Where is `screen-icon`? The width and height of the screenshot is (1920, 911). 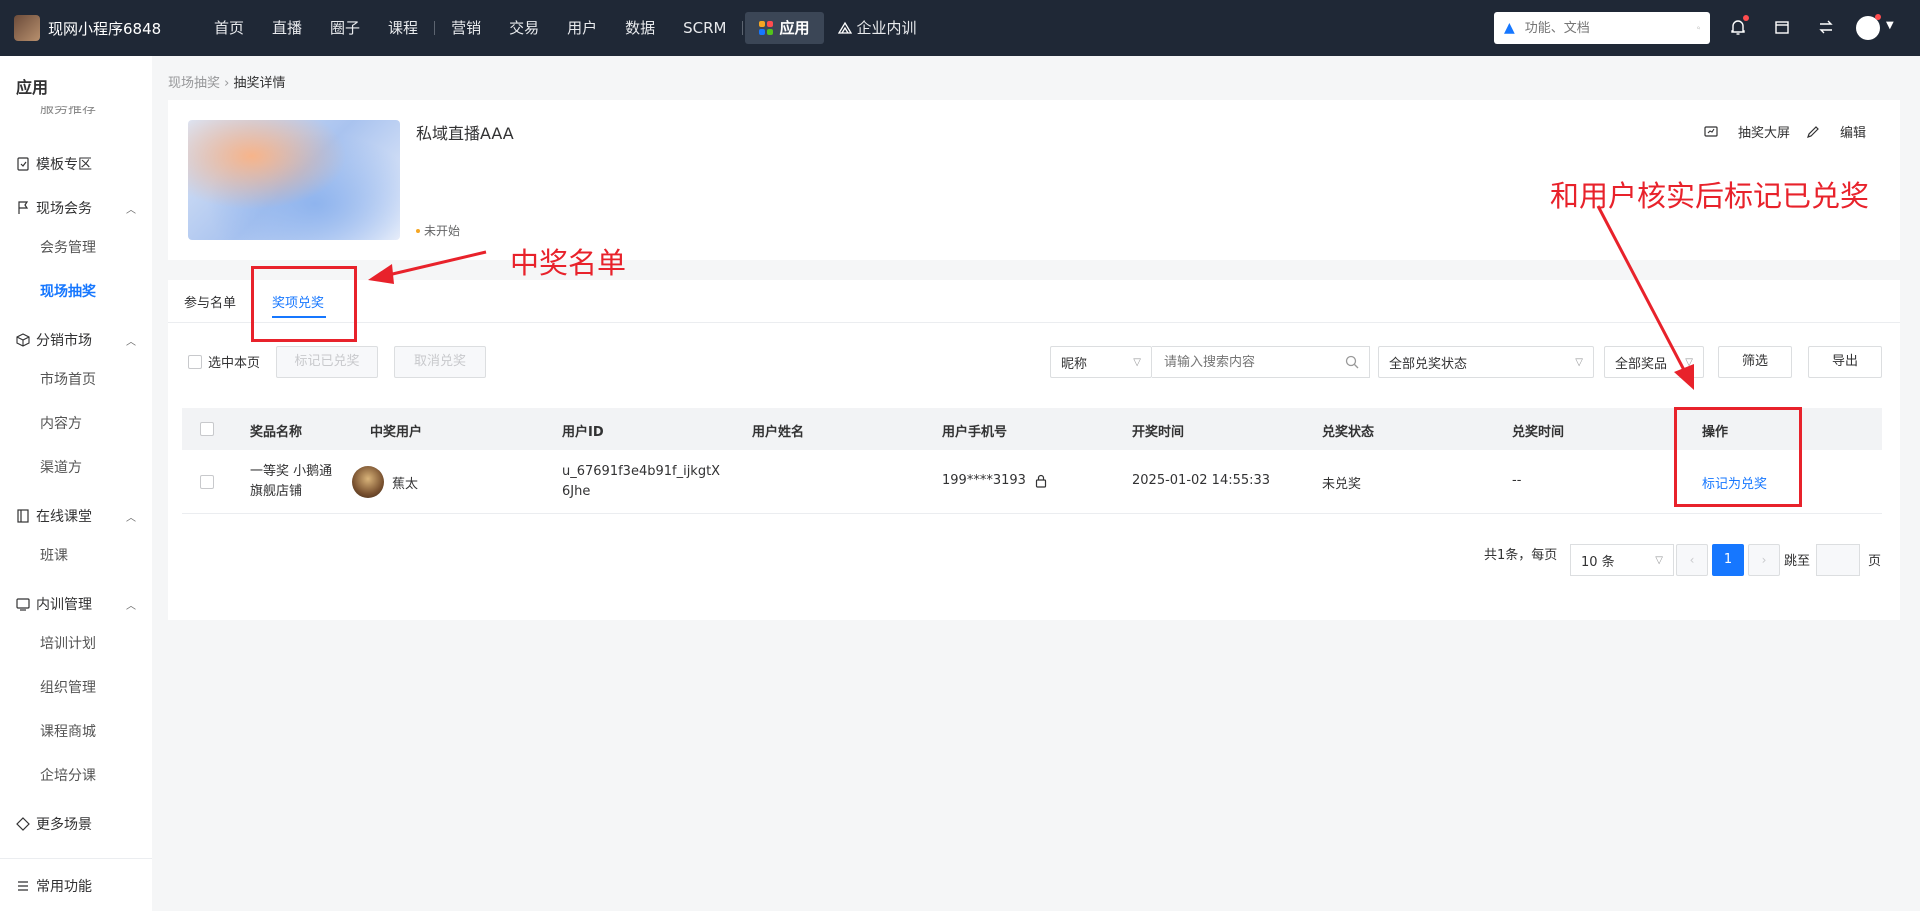
screen-icon is located at coordinates (1711, 131).